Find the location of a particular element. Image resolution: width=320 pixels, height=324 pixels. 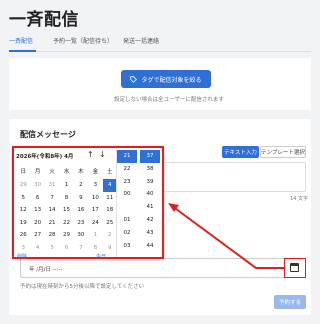

annotation-arrow is located at coordinates (226, 236).